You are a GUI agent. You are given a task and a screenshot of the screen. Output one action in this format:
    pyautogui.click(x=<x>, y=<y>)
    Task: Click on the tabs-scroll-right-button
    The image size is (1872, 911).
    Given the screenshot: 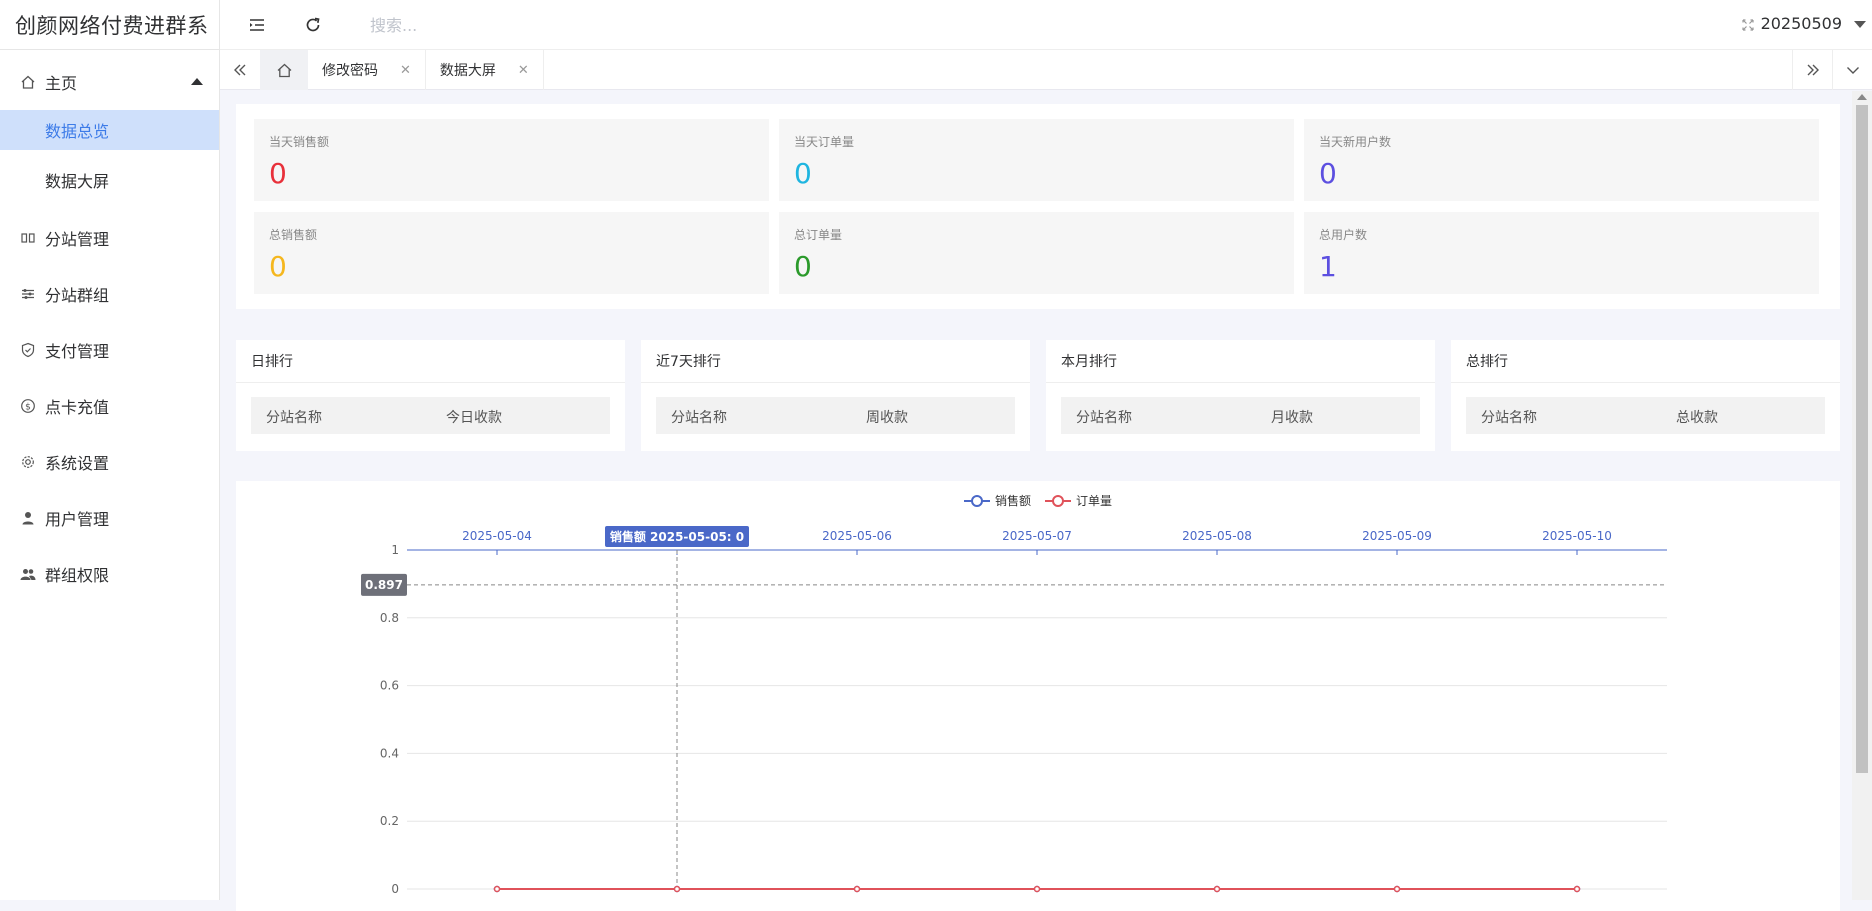 What is the action you would take?
    pyautogui.click(x=1812, y=70)
    